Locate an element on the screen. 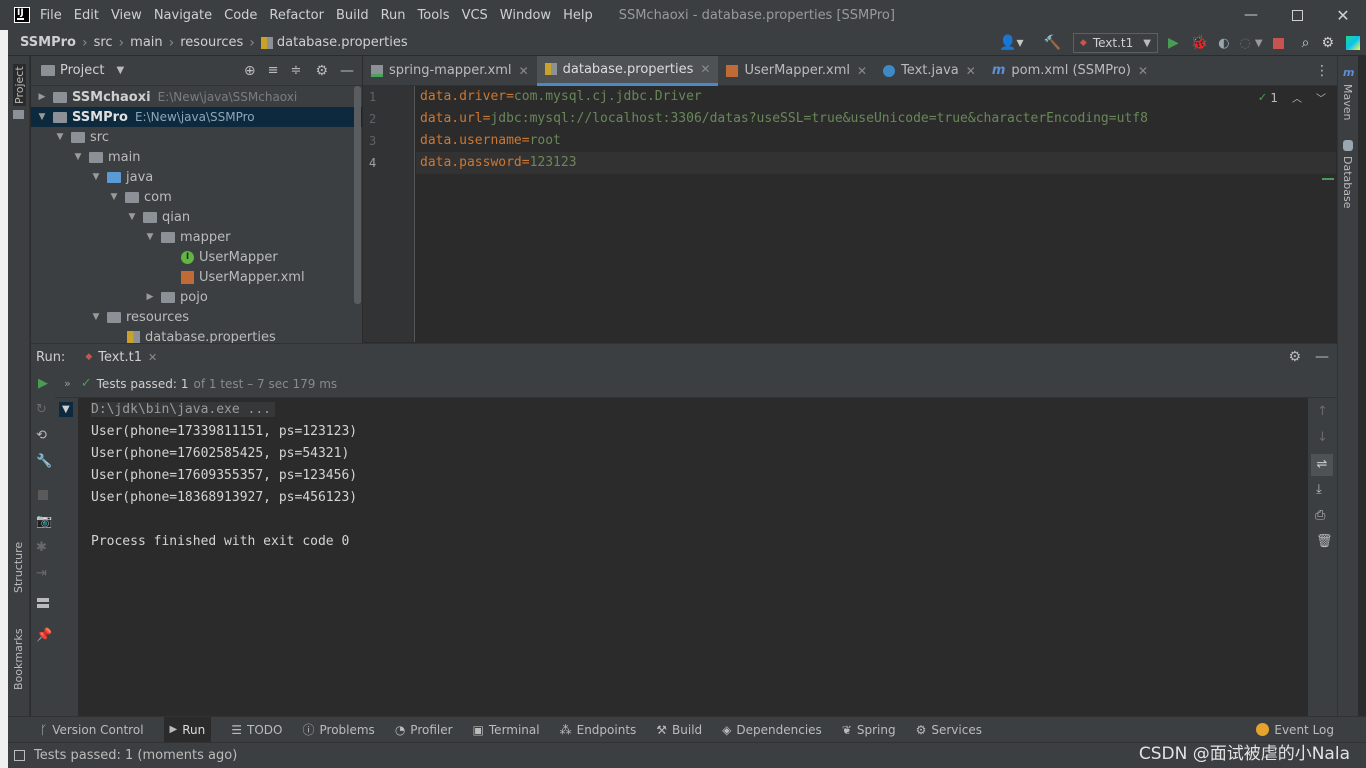  menu-view: View is located at coordinates (126, 15).